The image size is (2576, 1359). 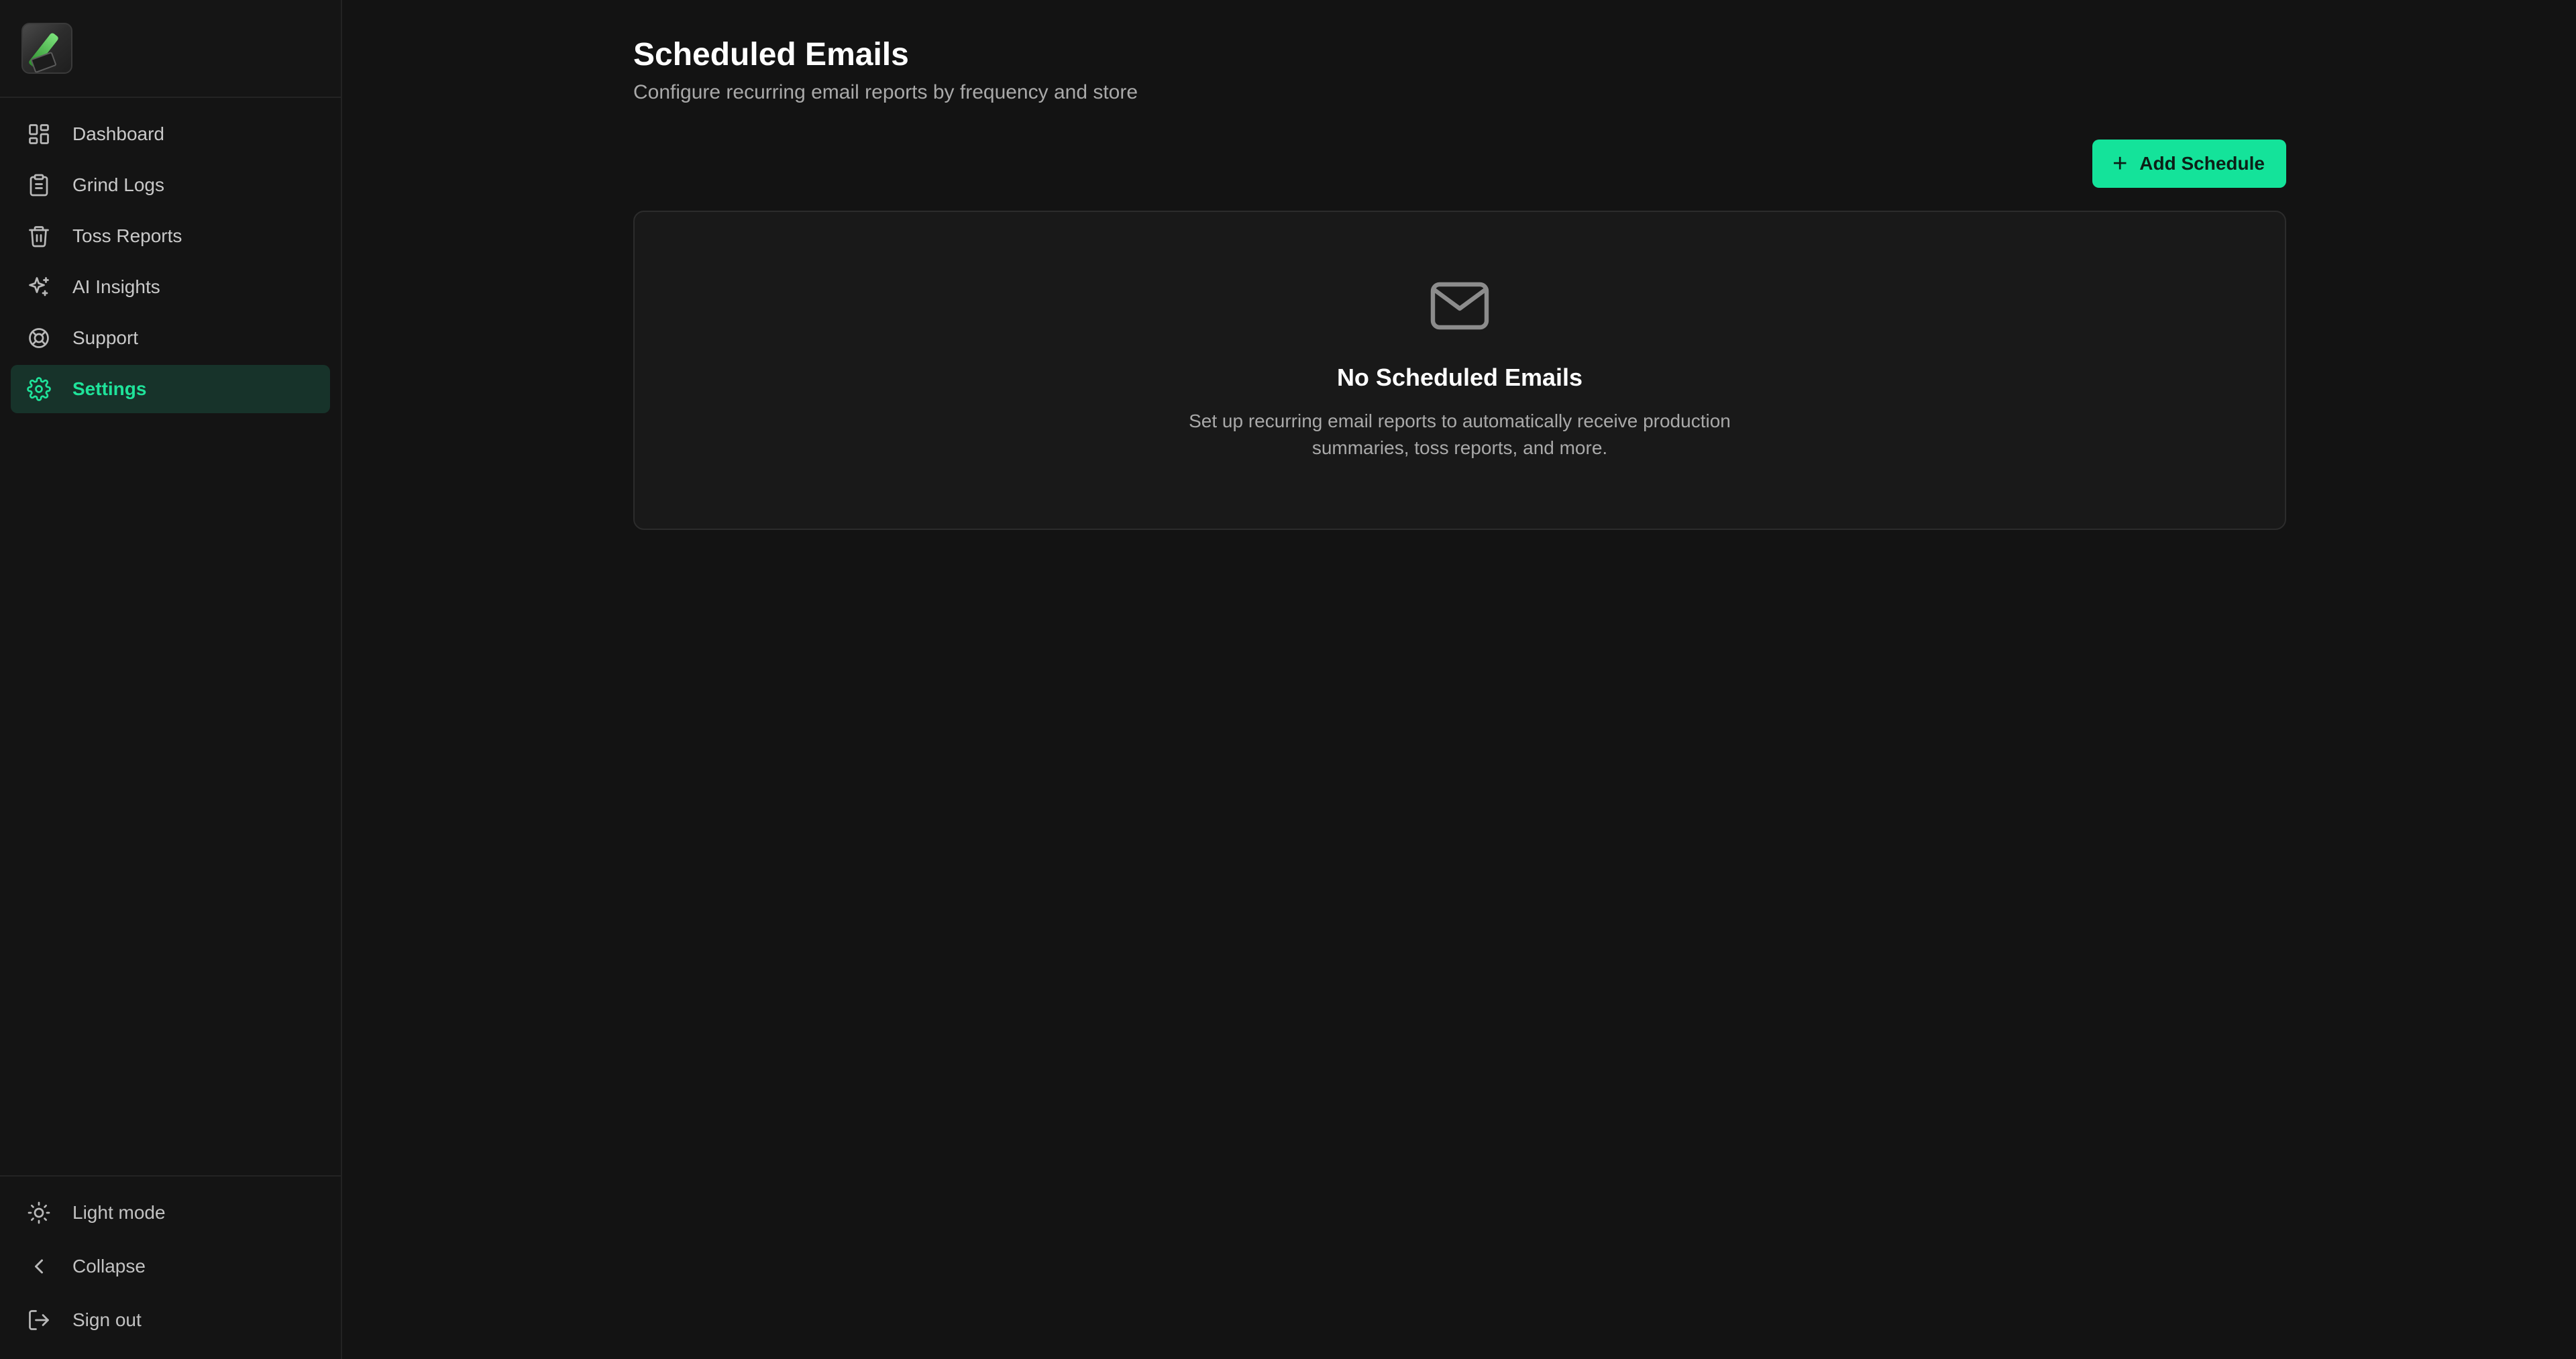 I want to click on sign-out-icon, so click(x=39, y=1320).